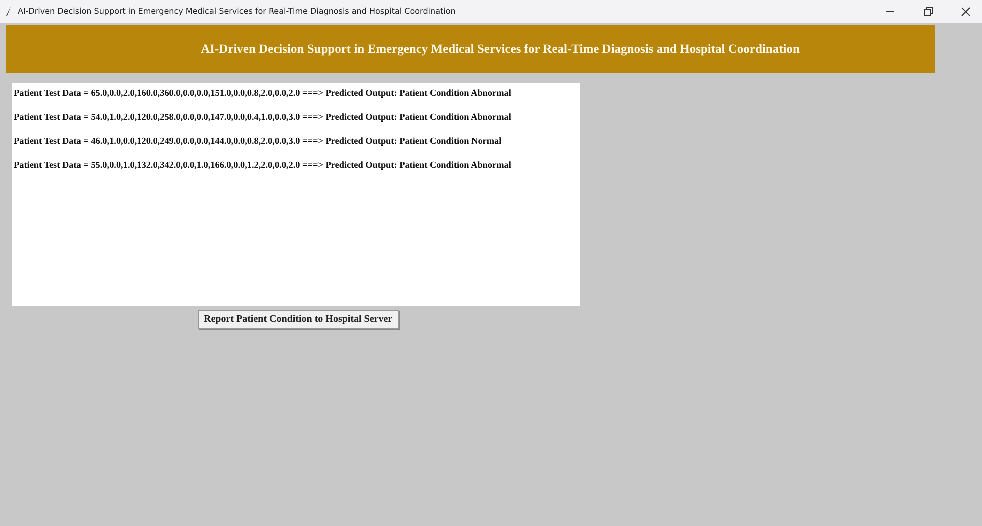 This screenshot has height=526, width=982. I want to click on banner-title: AI-Driven Decision Support in Emergency Medical Services for Real-Time Diagnosis and Hospital Coordination, so click(500, 49).